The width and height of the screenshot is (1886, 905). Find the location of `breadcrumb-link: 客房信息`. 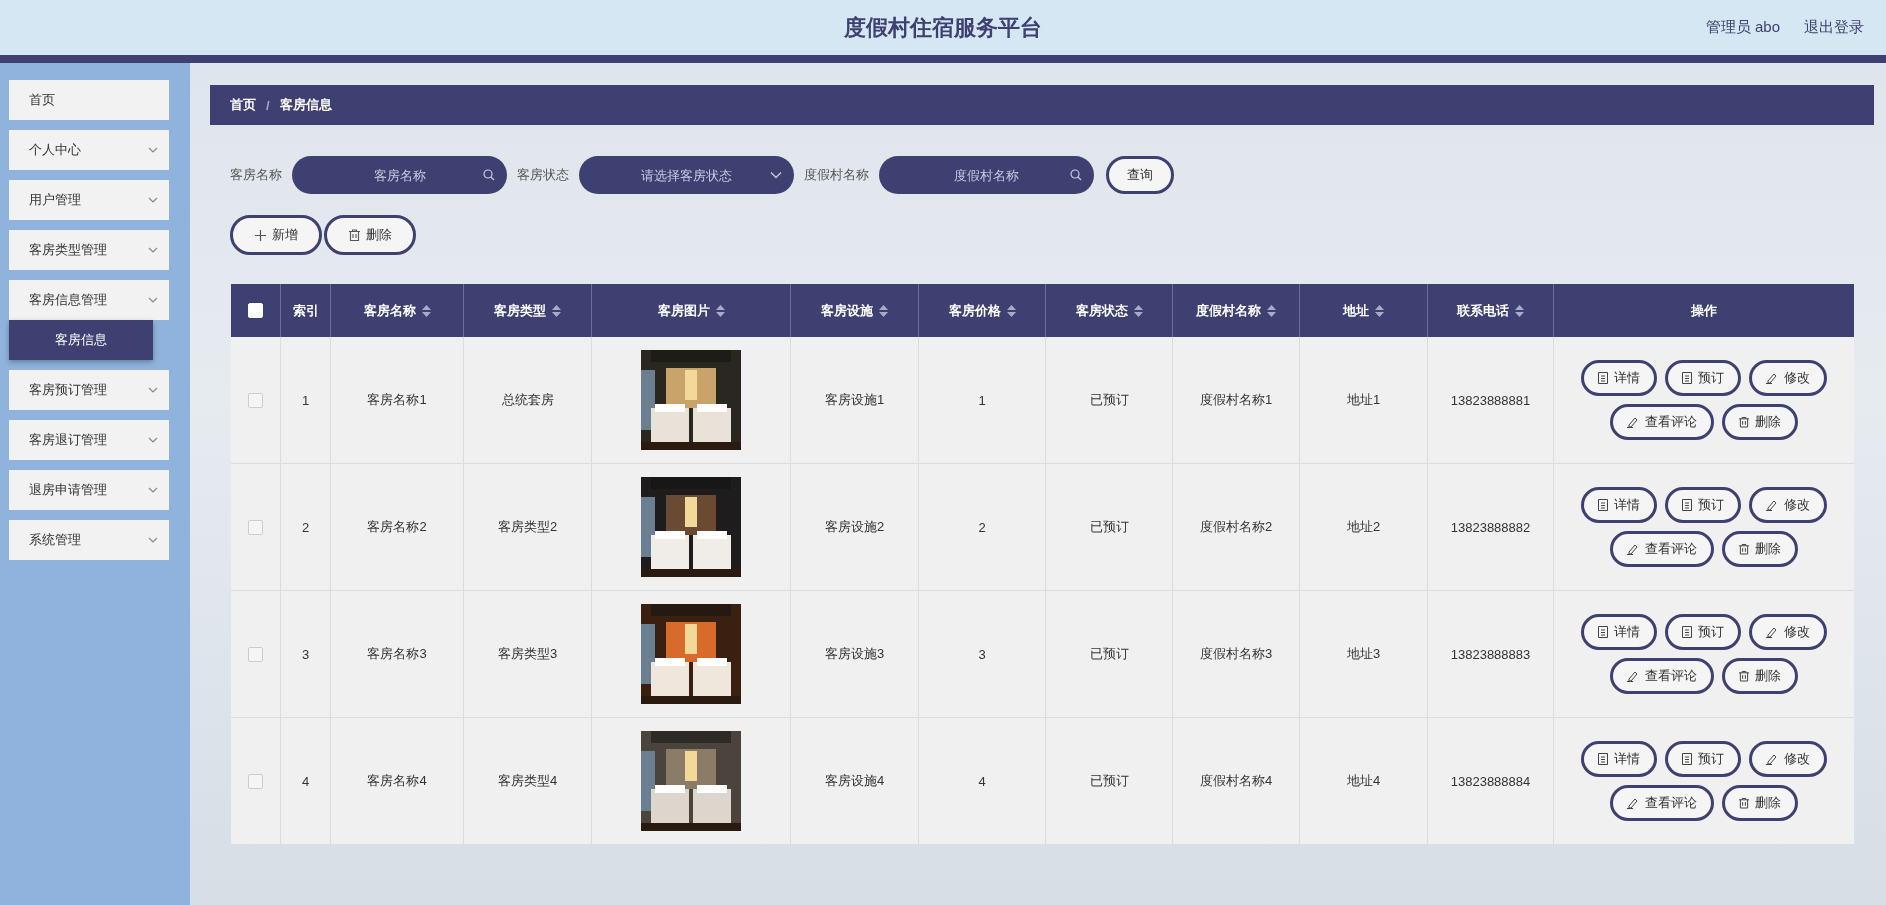

breadcrumb-link: 客房信息 is located at coordinates (305, 105).